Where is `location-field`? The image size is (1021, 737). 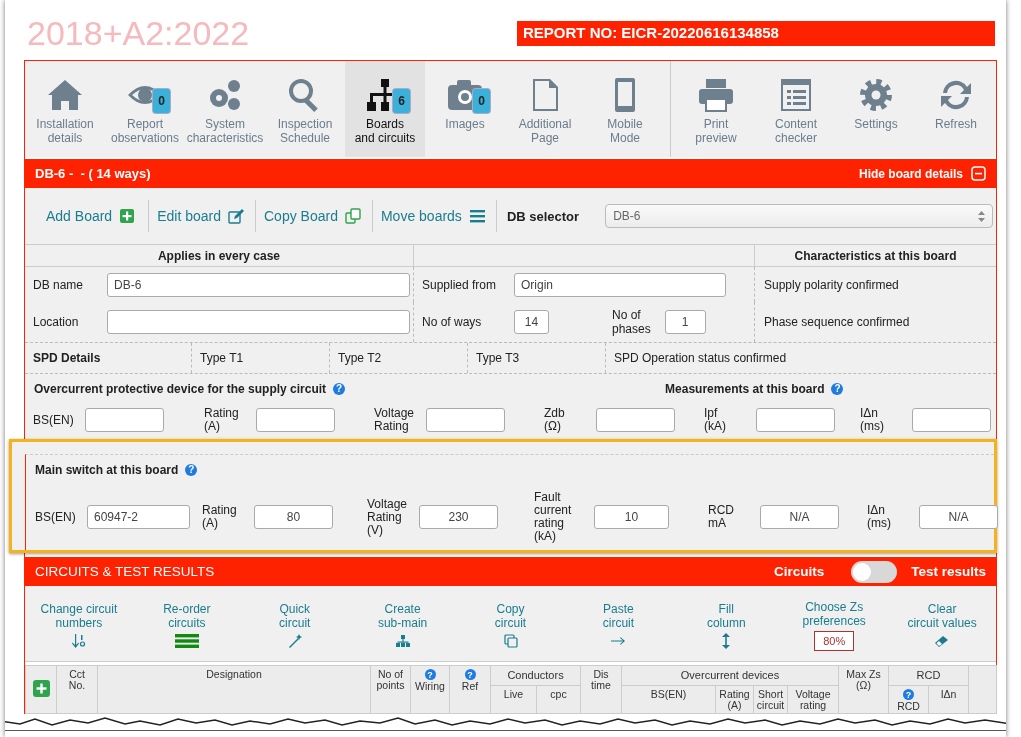 location-field is located at coordinates (258, 322).